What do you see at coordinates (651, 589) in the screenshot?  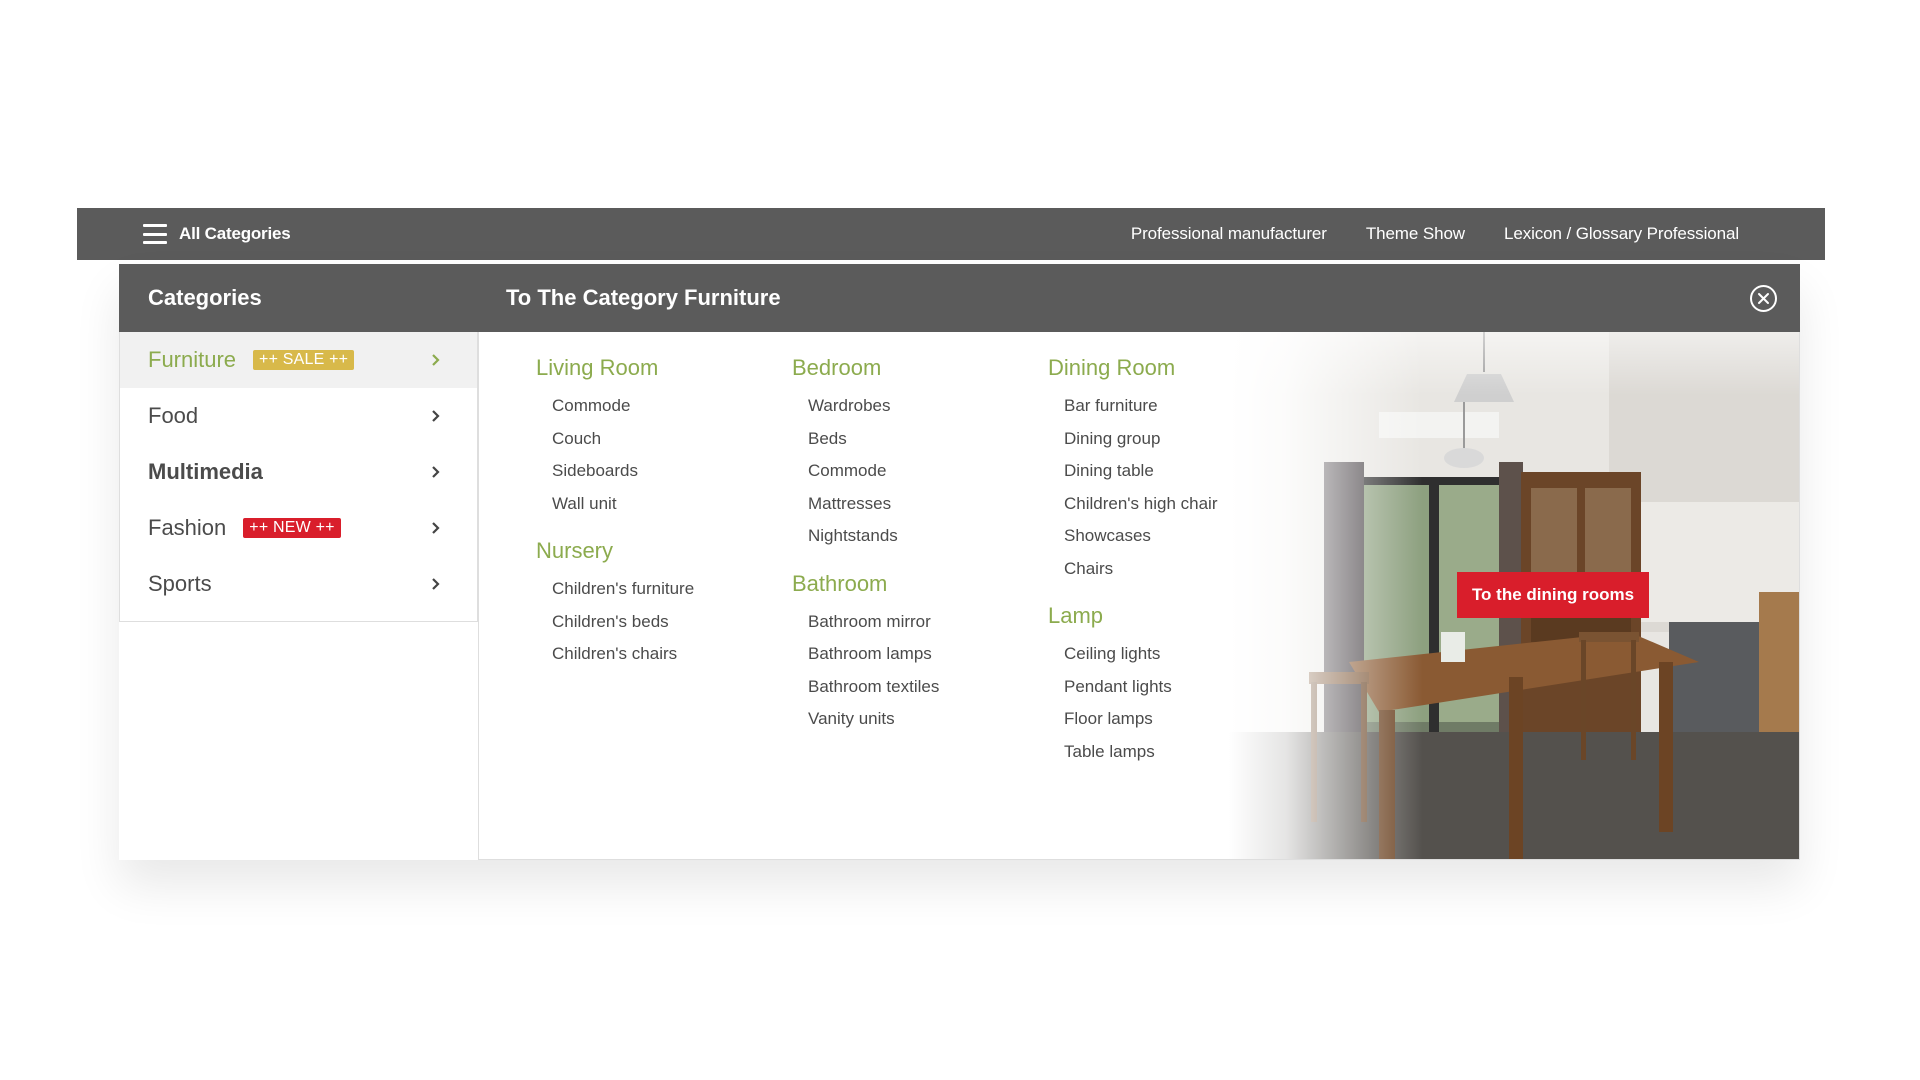 I see `subcategory-link: Children's furniture` at bounding box center [651, 589].